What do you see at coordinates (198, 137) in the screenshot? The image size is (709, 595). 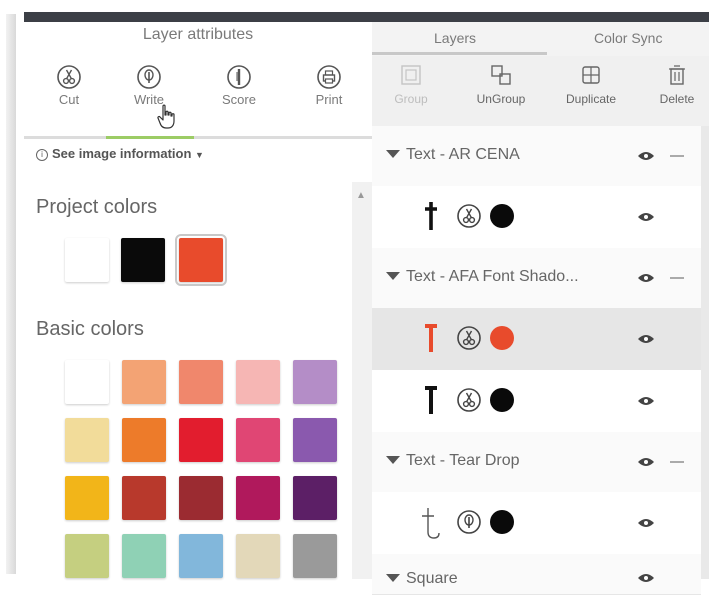 I see `tool-tab-underline` at bounding box center [198, 137].